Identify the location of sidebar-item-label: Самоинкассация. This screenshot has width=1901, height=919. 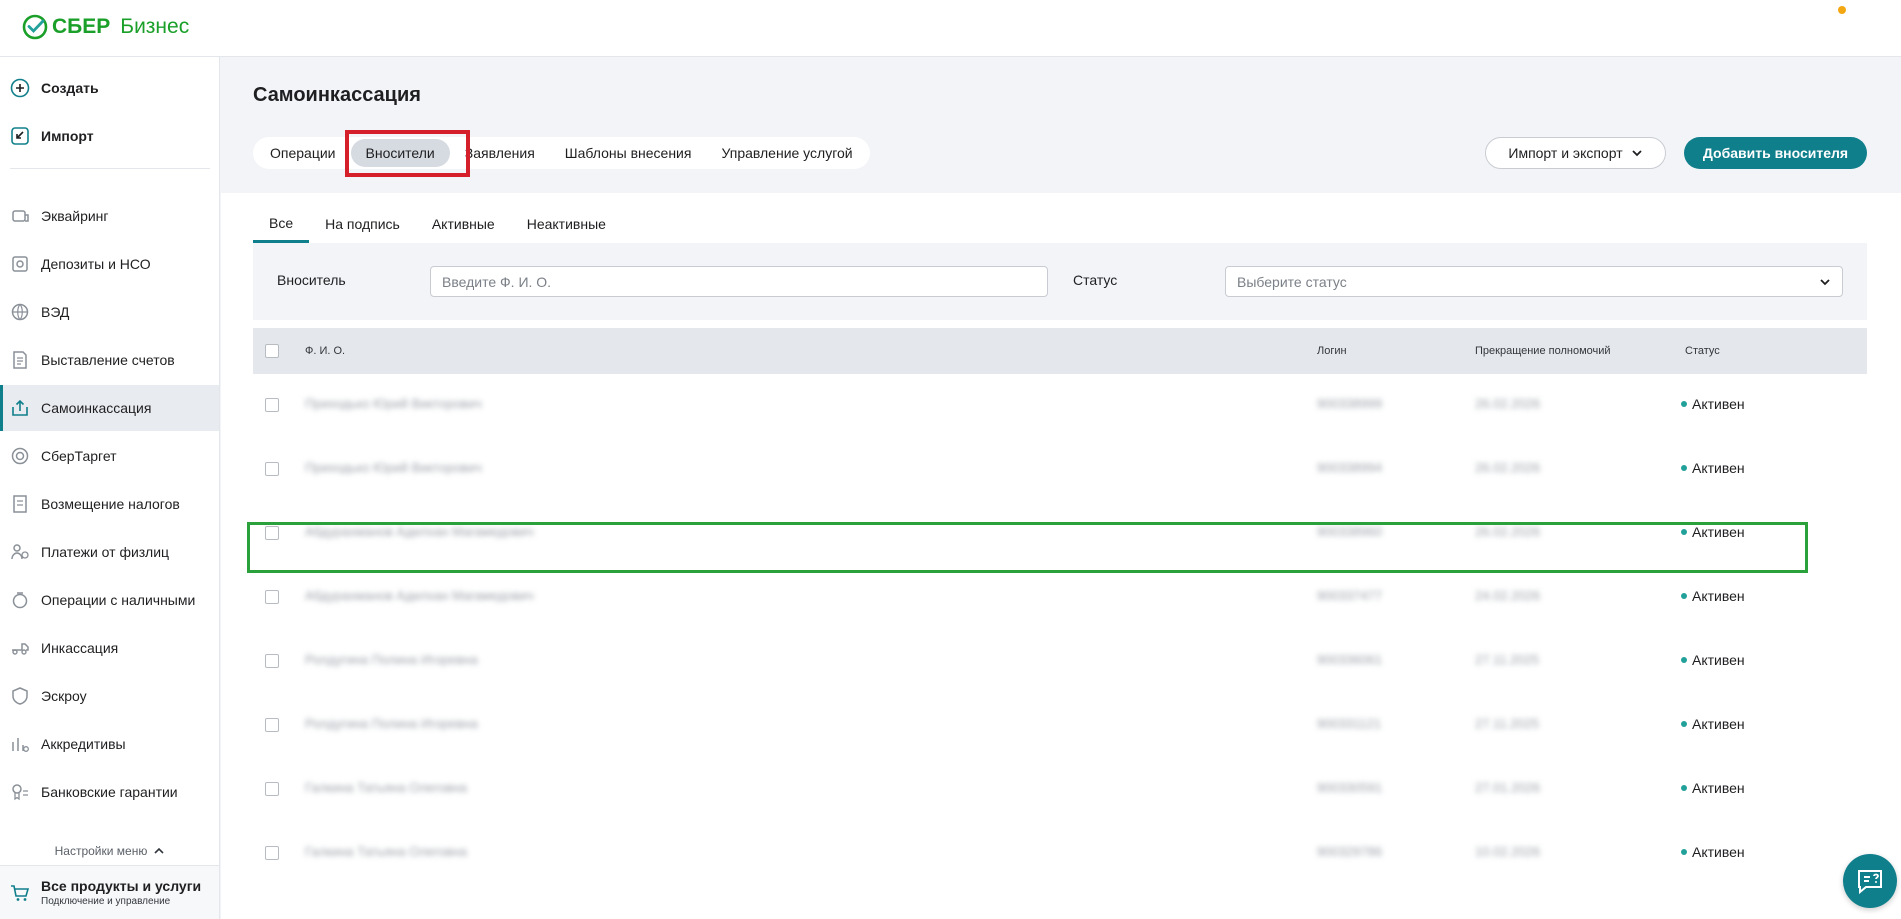
(96, 408).